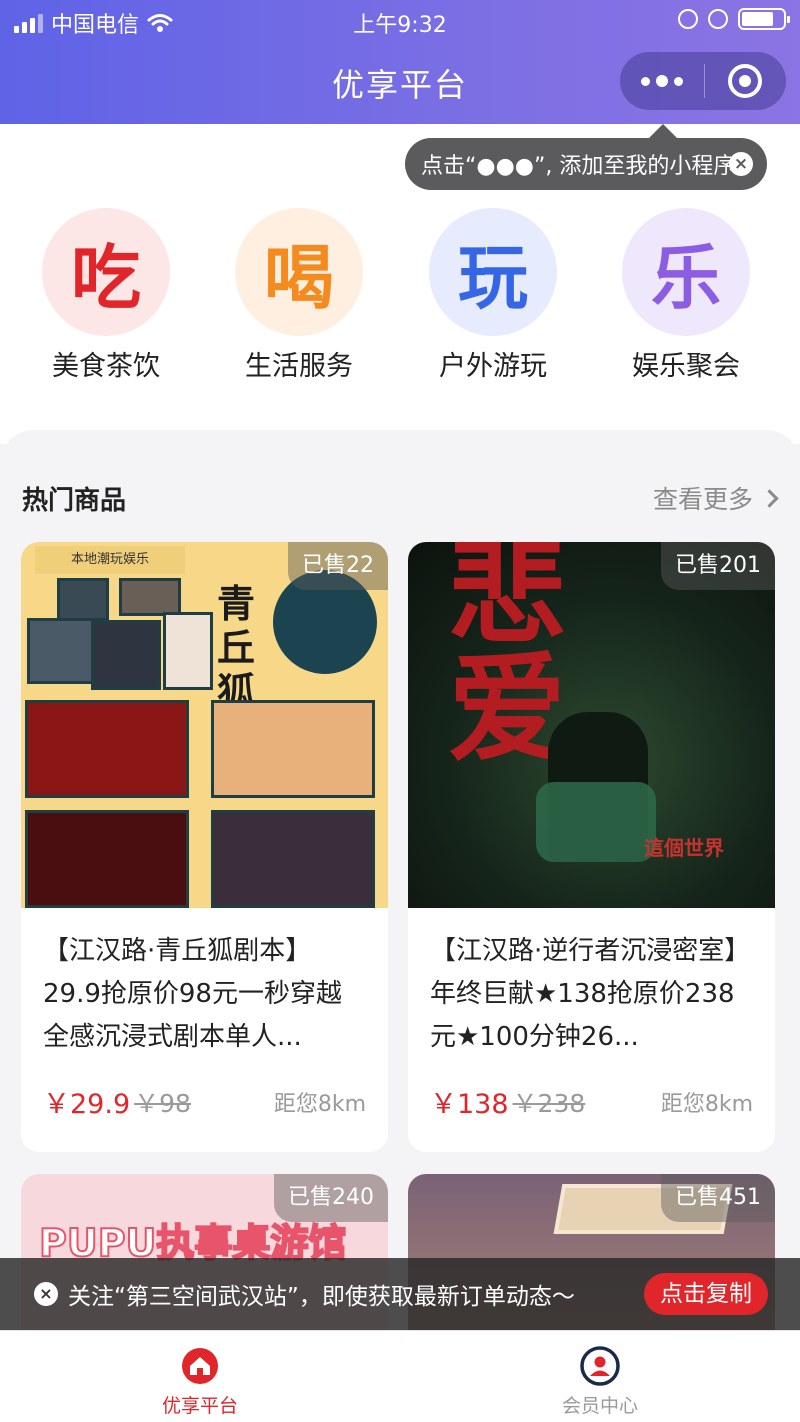 The height and width of the screenshot is (1422, 800). I want to click on tab-member: 会员中心, so click(600, 1376).